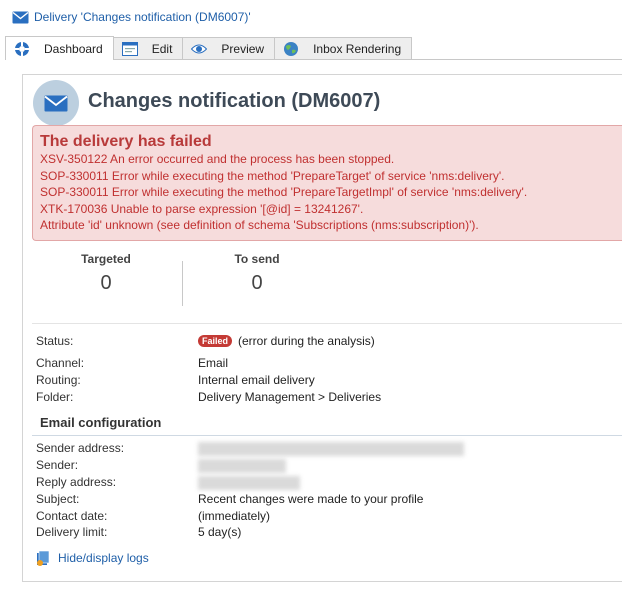  What do you see at coordinates (242, 466) in the screenshot?
I see `redacted-sender` at bounding box center [242, 466].